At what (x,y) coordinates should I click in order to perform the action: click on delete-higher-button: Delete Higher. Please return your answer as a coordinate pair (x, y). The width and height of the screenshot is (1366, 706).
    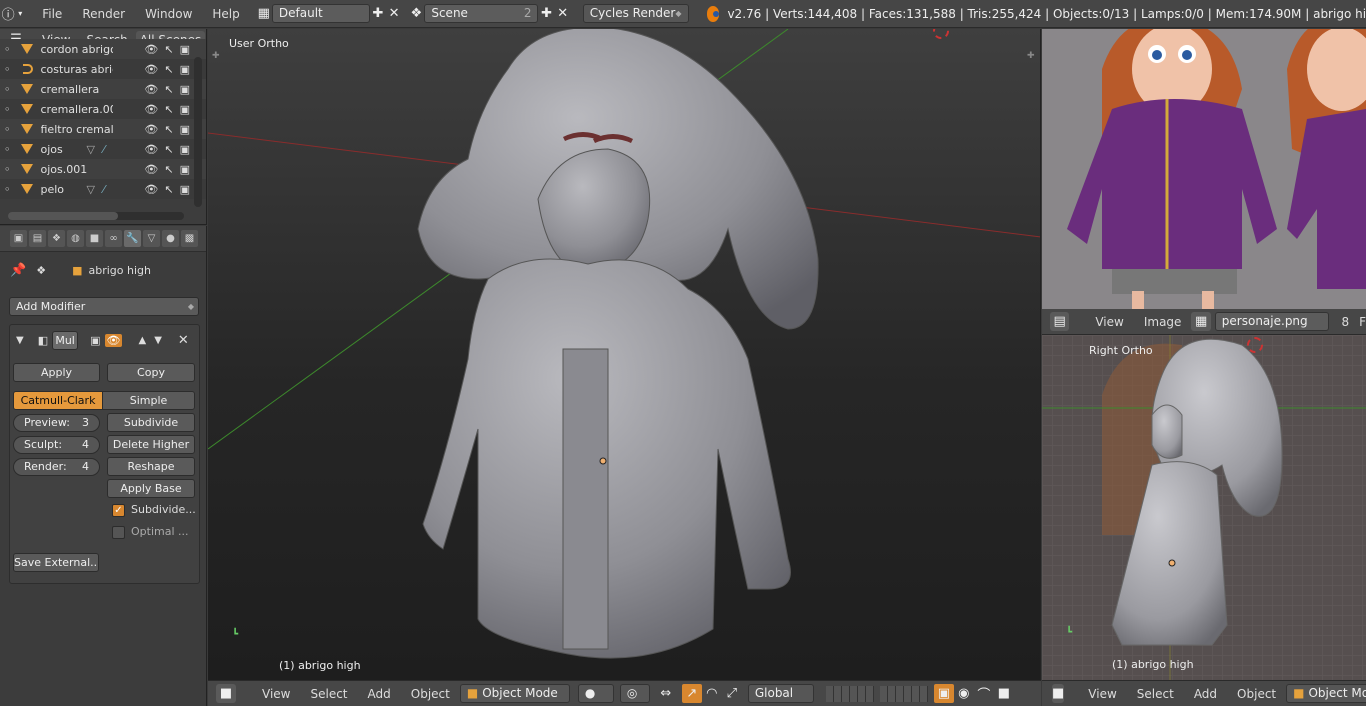
    Looking at the image, I should click on (151, 444).